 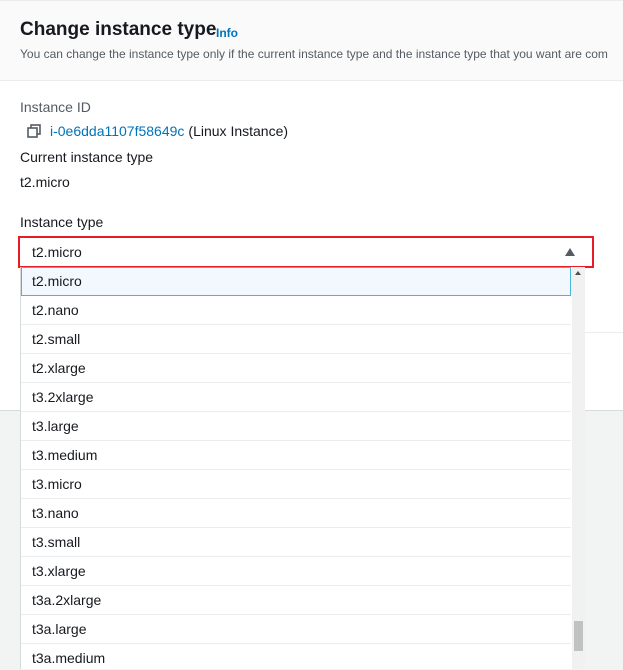 I want to click on dropdown-option: t3.large, so click(x=296, y=426).